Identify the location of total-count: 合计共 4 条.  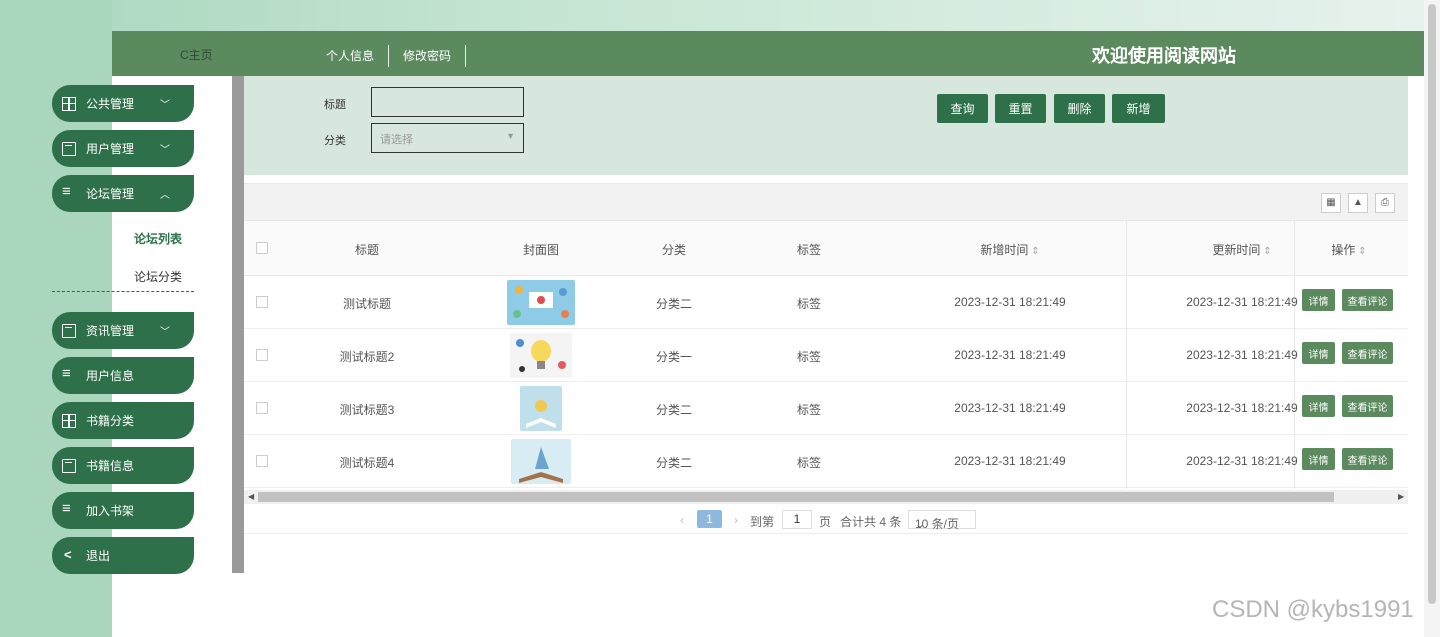
(871, 522).